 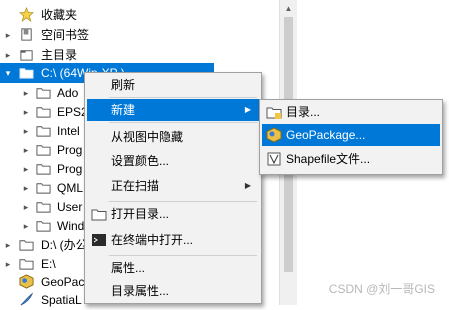 I want to click on tree-item-label: GeoPac, so click(x=63, y=282).